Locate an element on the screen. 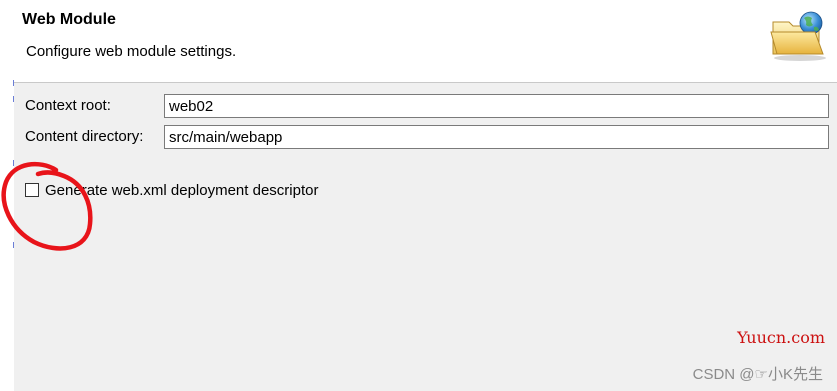  author-watermark: CSDN @☞小K先生 is located at coordinates (757, 374).